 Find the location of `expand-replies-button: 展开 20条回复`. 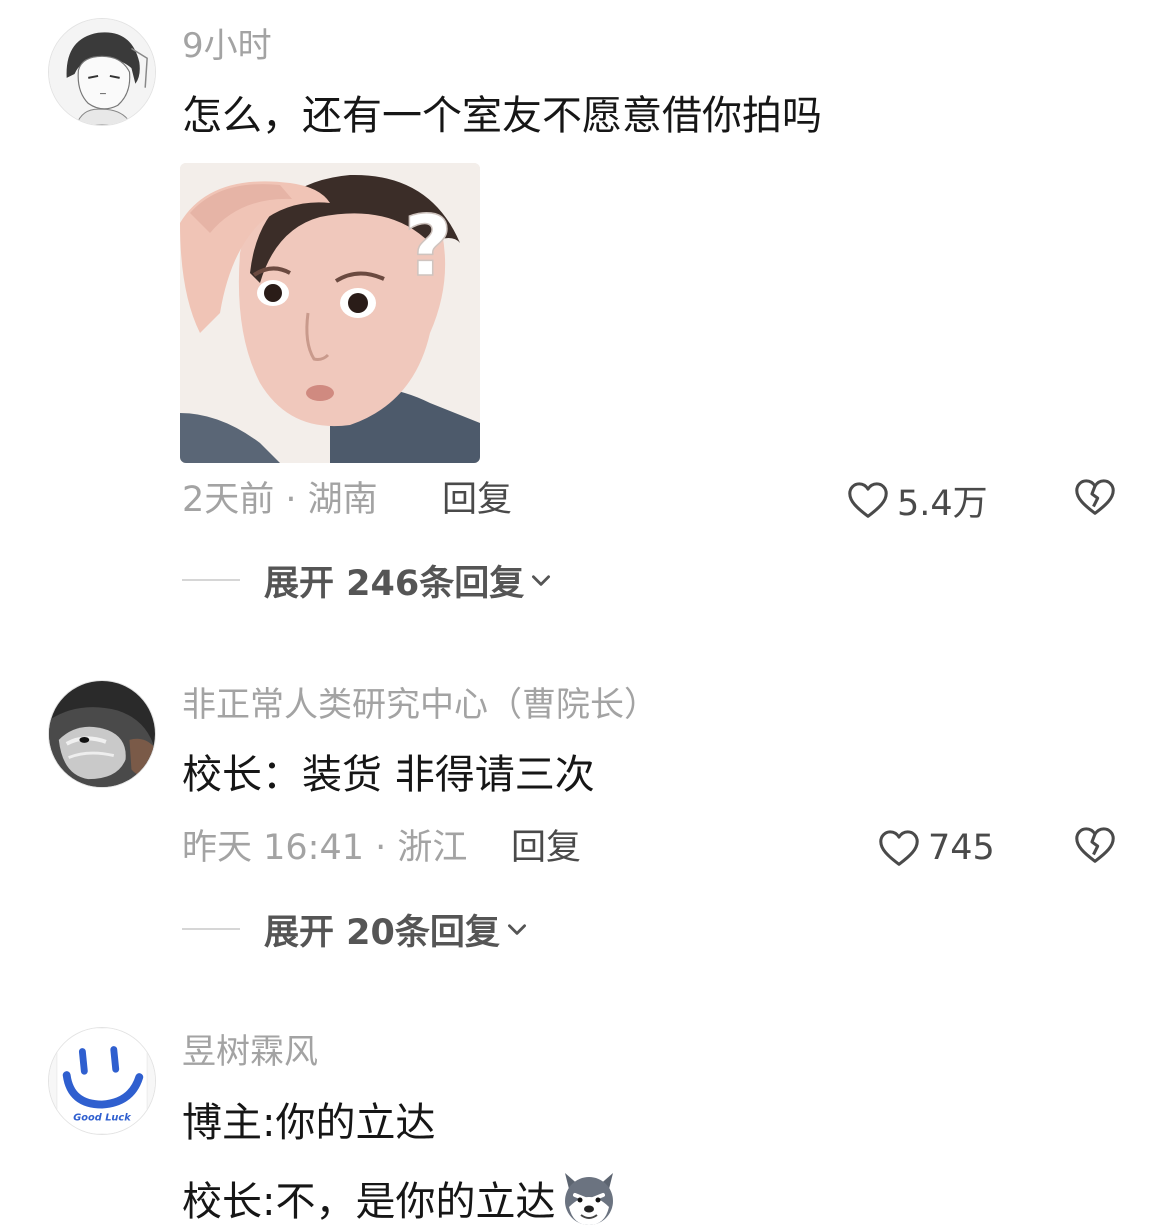

expand-replies-button: 展开 20条回复 is located at coordinates (356, 930).